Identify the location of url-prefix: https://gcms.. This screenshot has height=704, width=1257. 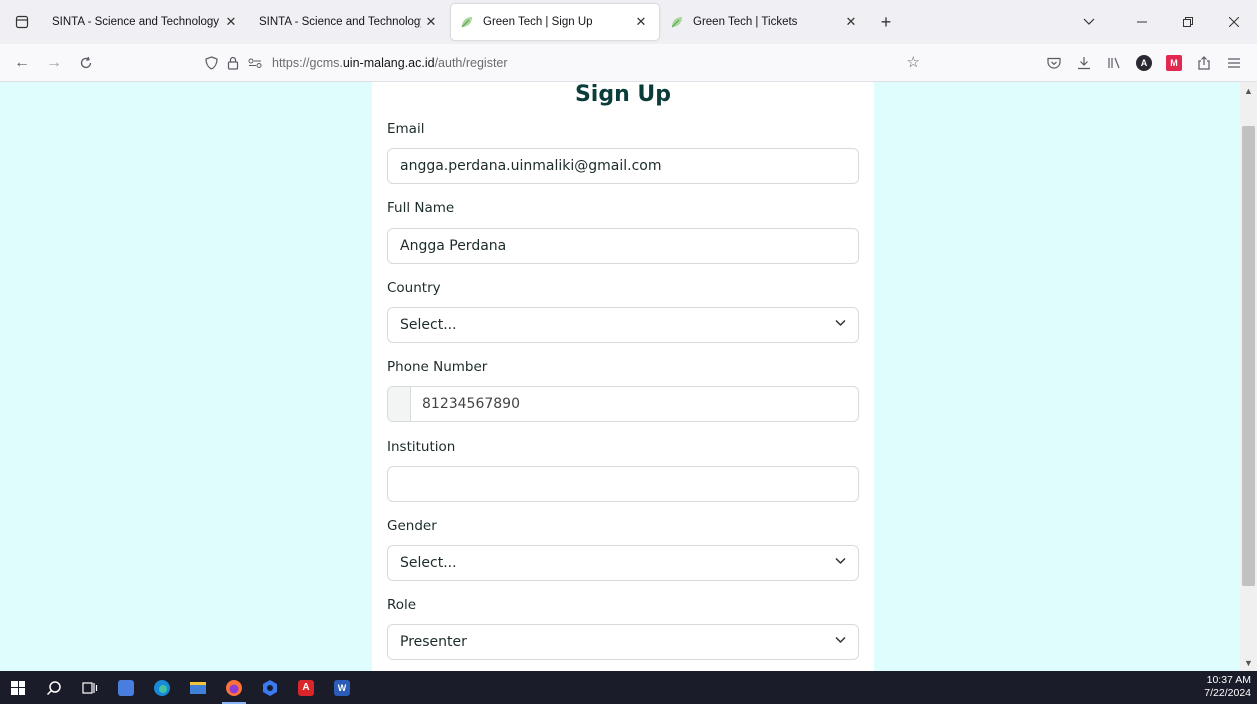
(307, 63).